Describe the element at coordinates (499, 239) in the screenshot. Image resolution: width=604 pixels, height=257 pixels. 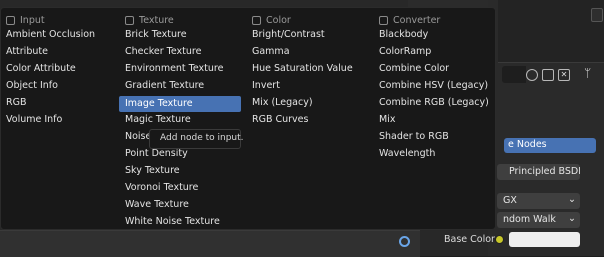
I see `base-color-socket` at that location.